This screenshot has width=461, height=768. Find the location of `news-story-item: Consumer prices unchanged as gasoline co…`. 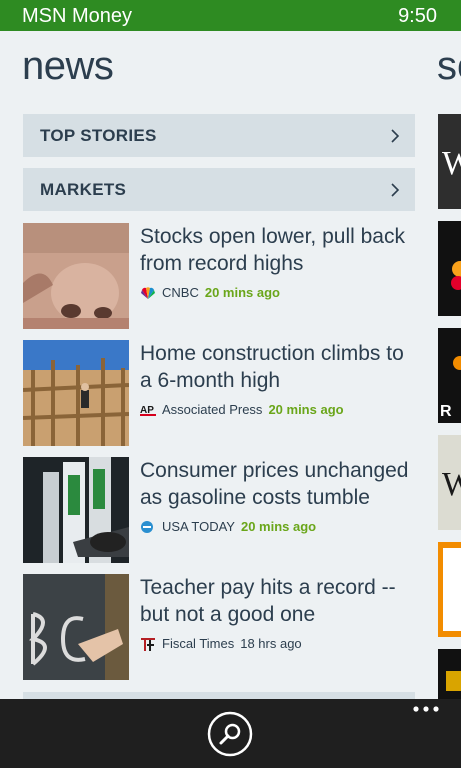

news-story-item: Consumer prices unchanged as gasoline co… is located at coordinates (219, 510).